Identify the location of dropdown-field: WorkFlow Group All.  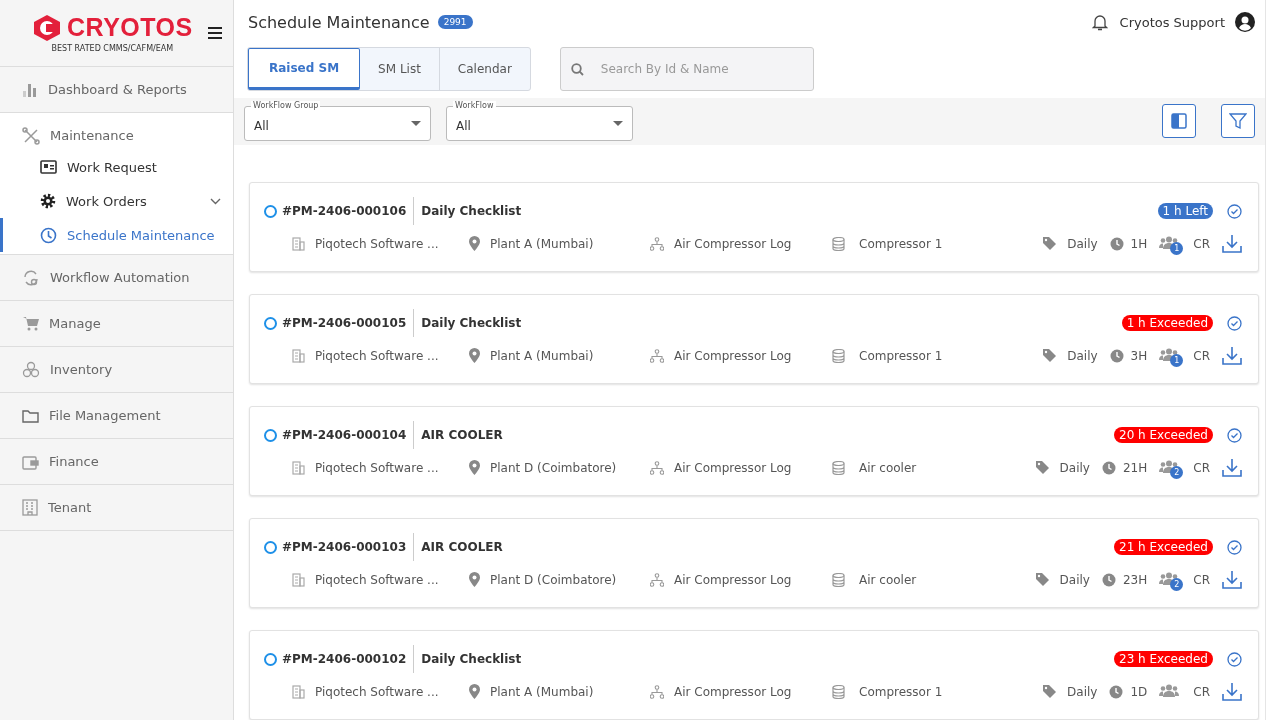
(337, 121).